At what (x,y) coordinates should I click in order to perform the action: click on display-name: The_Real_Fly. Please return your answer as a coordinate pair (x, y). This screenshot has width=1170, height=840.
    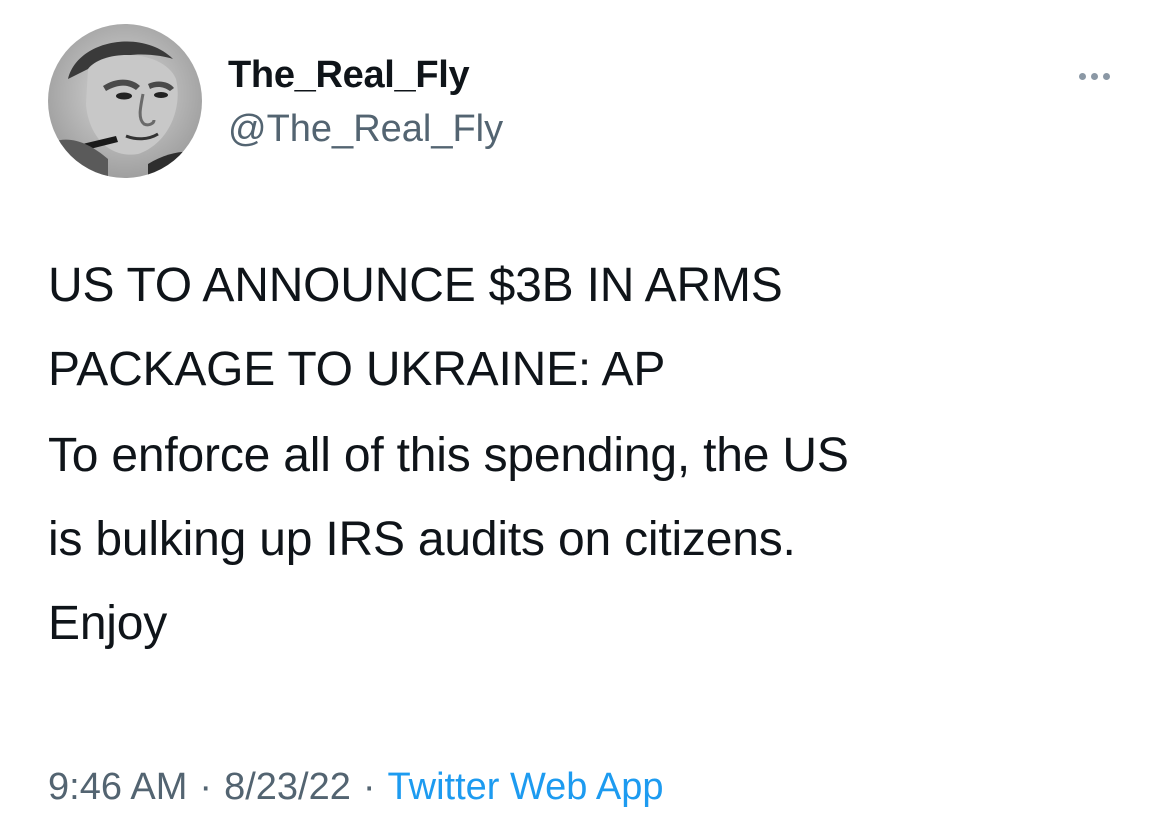
    Looking at the image, I should click on (349, 75).